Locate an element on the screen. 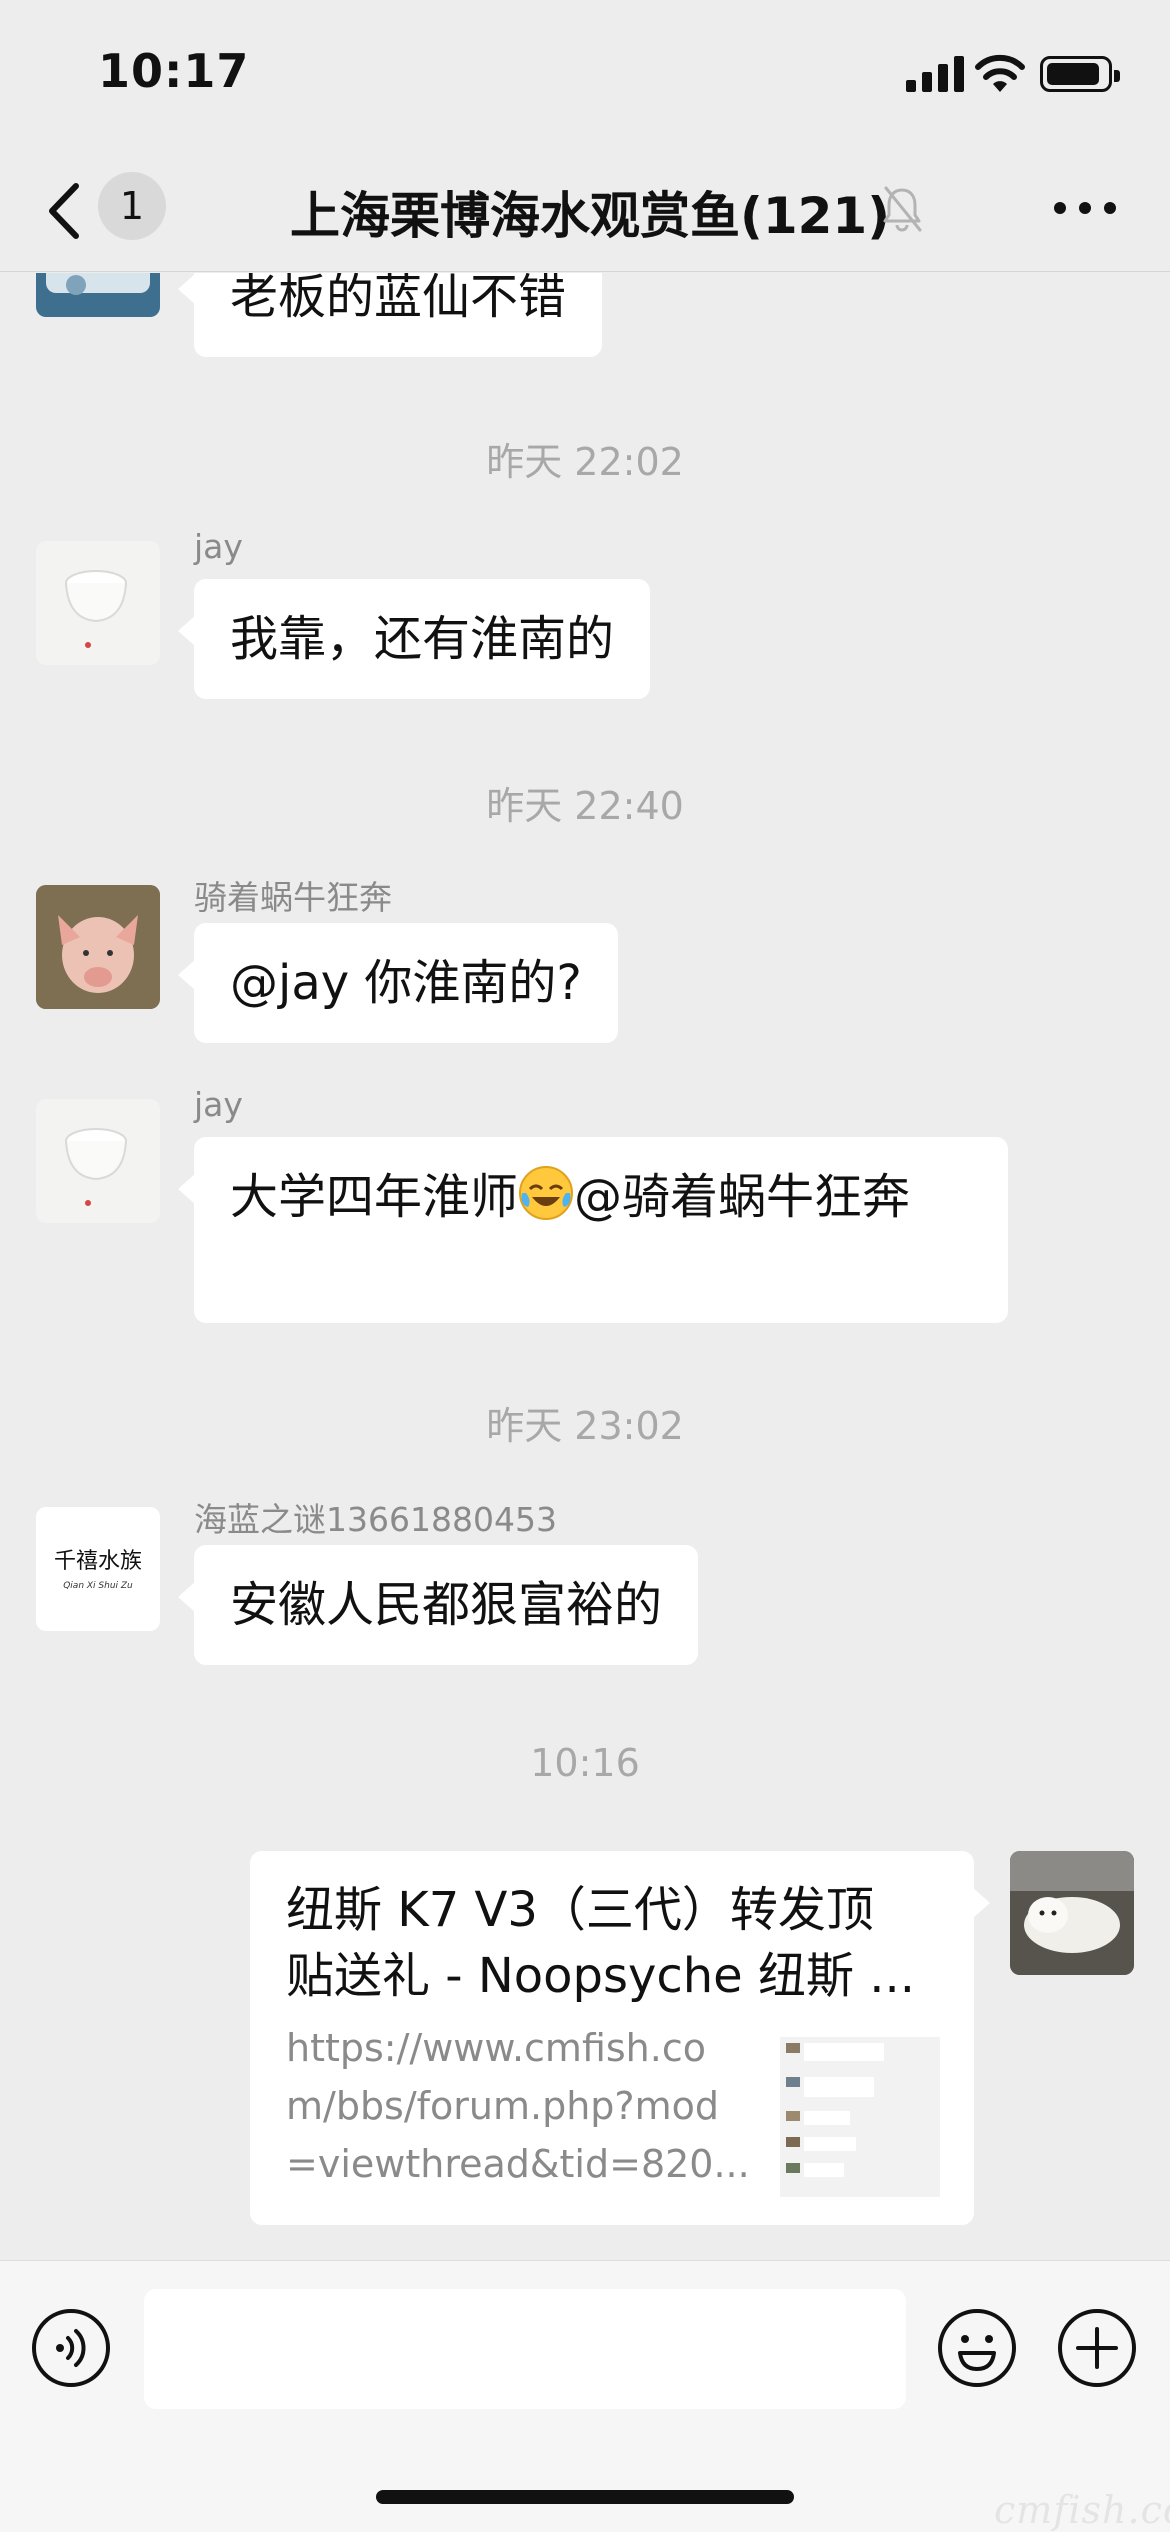  home-indicator is located at coordinates (585, 2497).